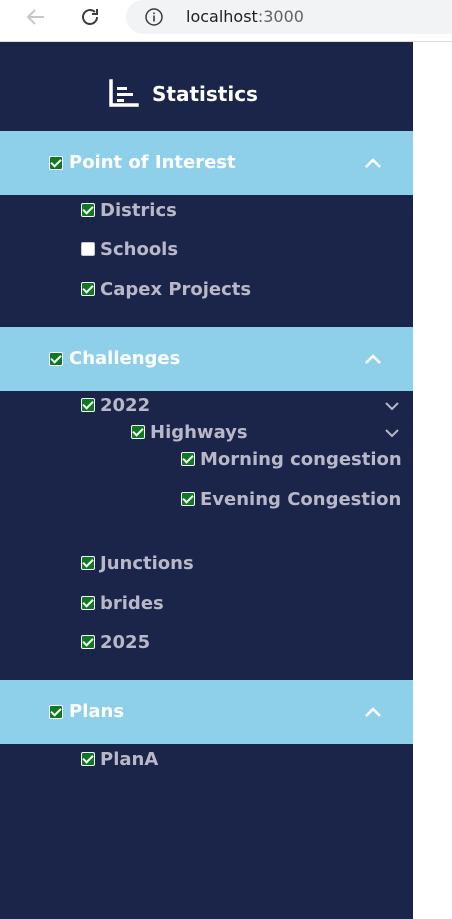  Describe the element at coordinates (56, 359) in the screenshot. I see `checkbox-challenges` at that location.